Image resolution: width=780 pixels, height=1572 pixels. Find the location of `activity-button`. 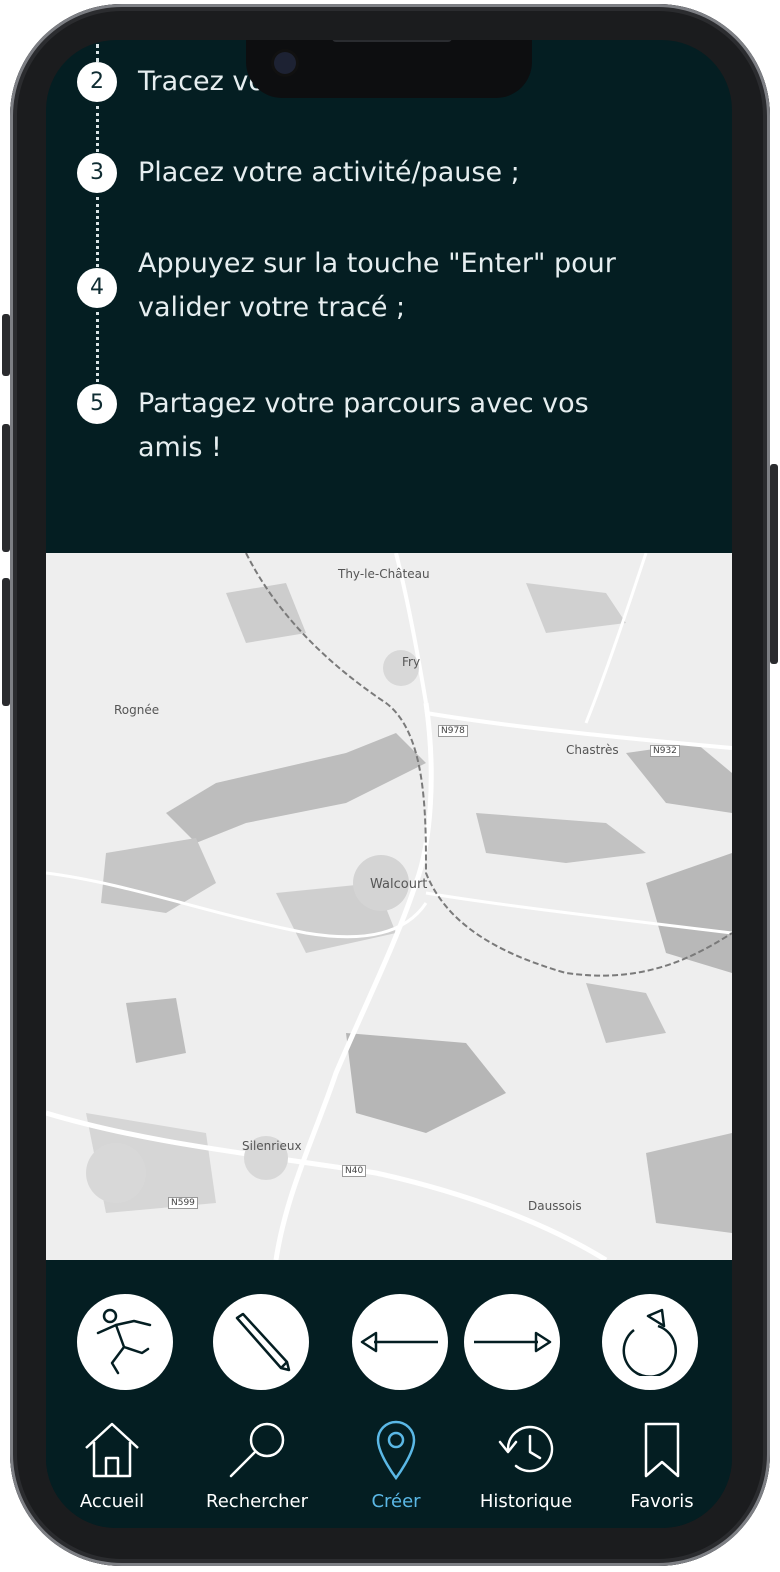

activity-button is located at coordinates (125, 1342).